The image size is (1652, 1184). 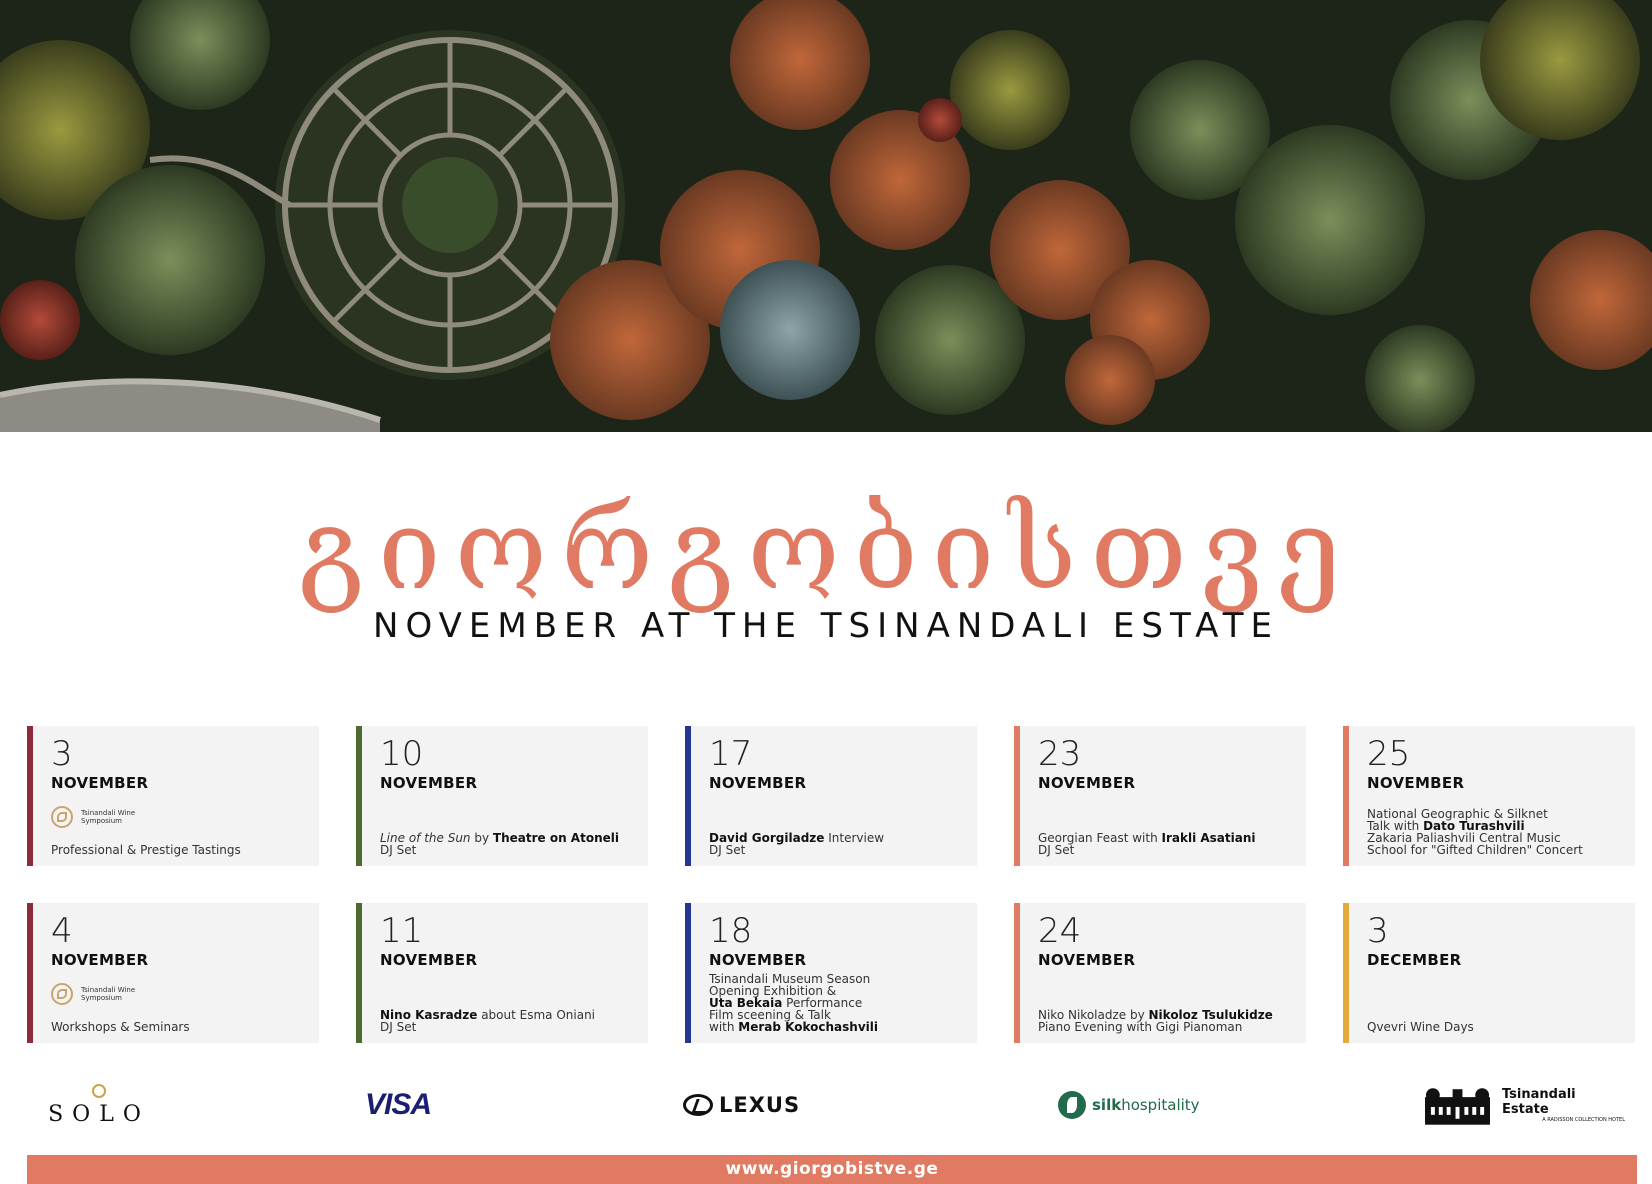 What do you see at coordinates (832, 1169) in the screenshot?
I see `website-url-link: www.giorgobistve.ge` at bounding box center [832, 1169].